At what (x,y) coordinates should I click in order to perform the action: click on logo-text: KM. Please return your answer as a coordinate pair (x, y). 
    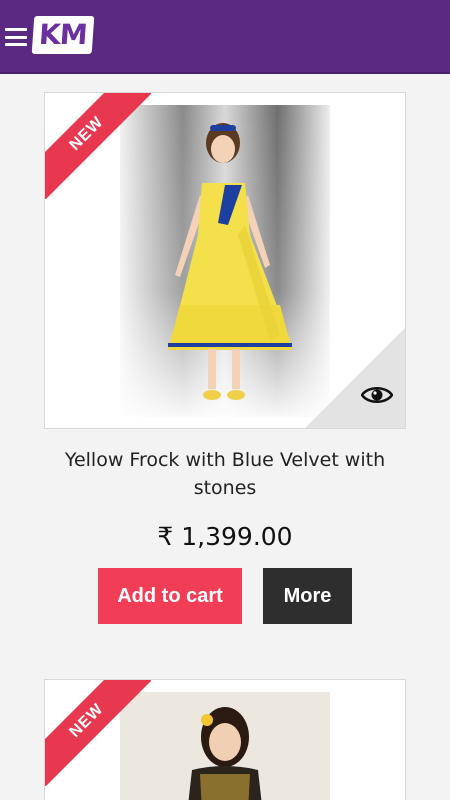
    Looking at the image, I should click on (62, 35).